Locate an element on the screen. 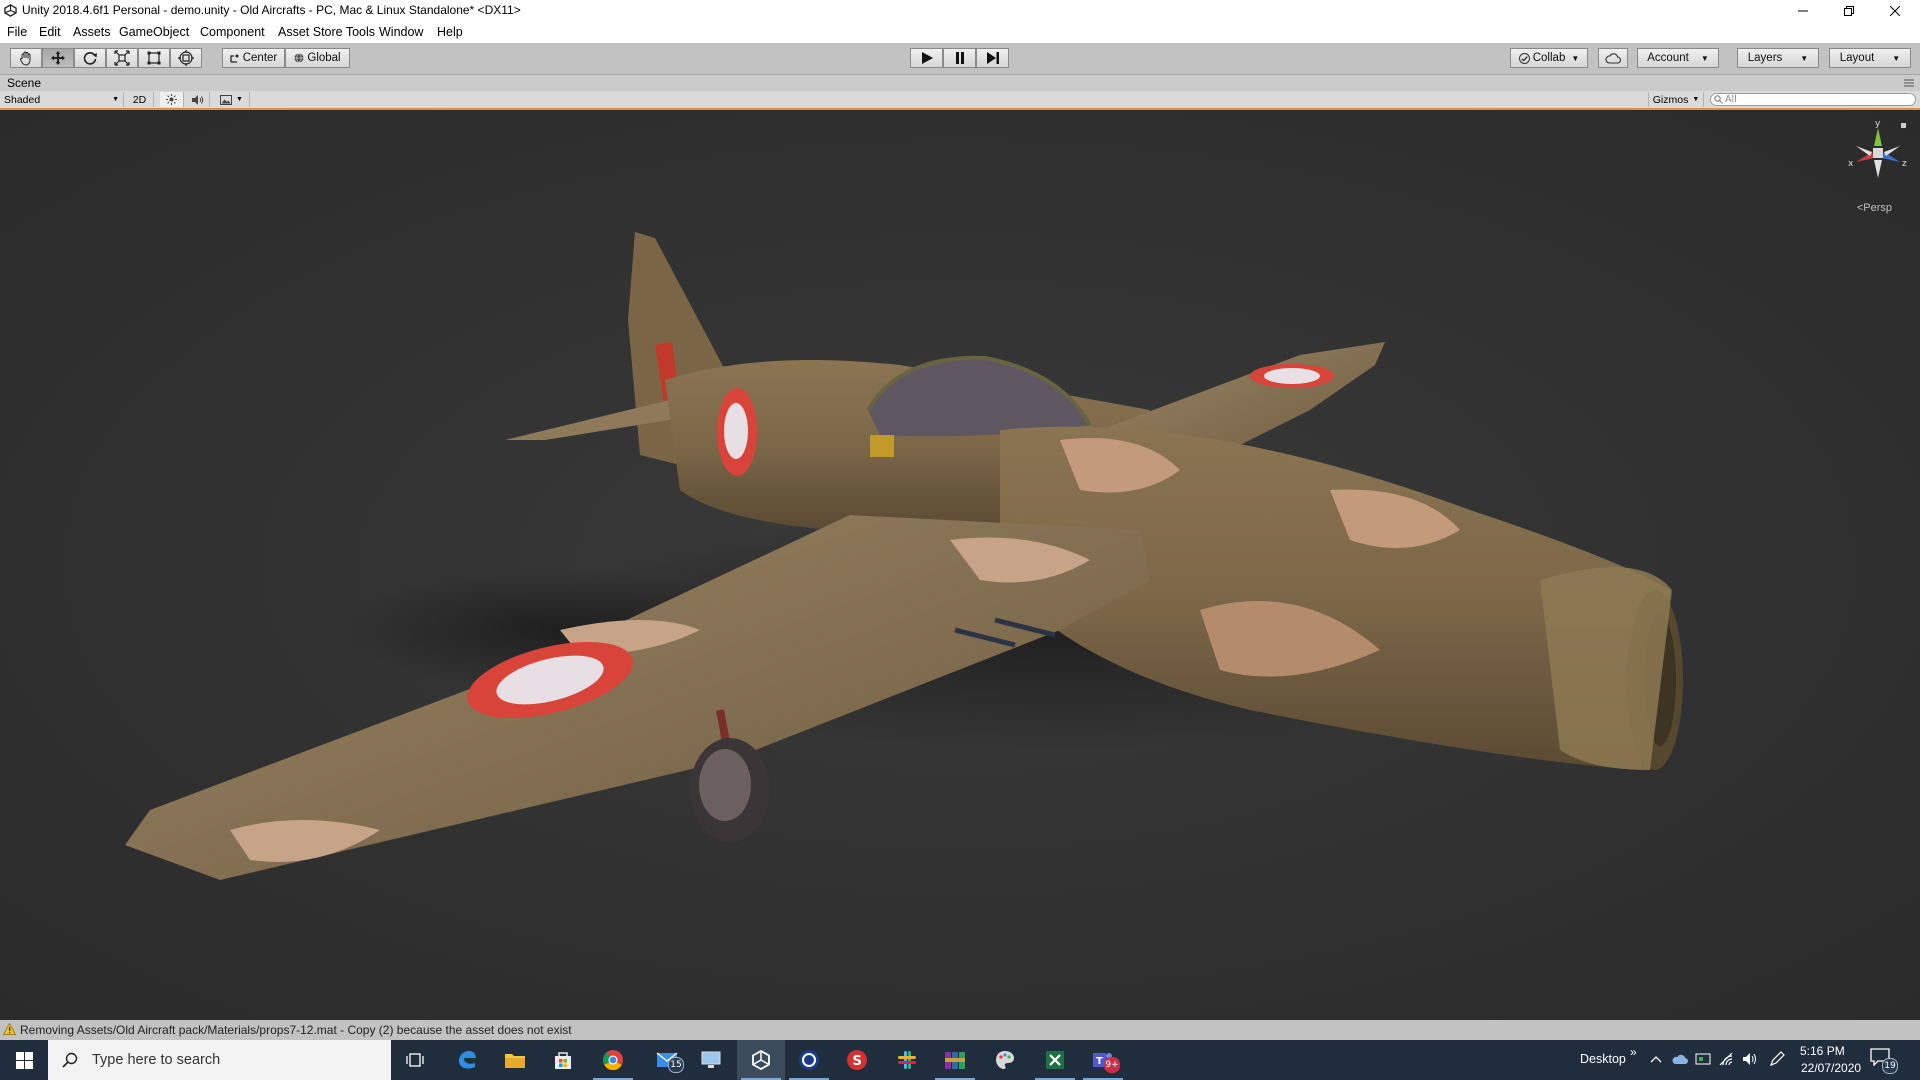 This screenshot has height=1080, width=1920. taskbar-substance: S is located at coordinates (857, 1060).